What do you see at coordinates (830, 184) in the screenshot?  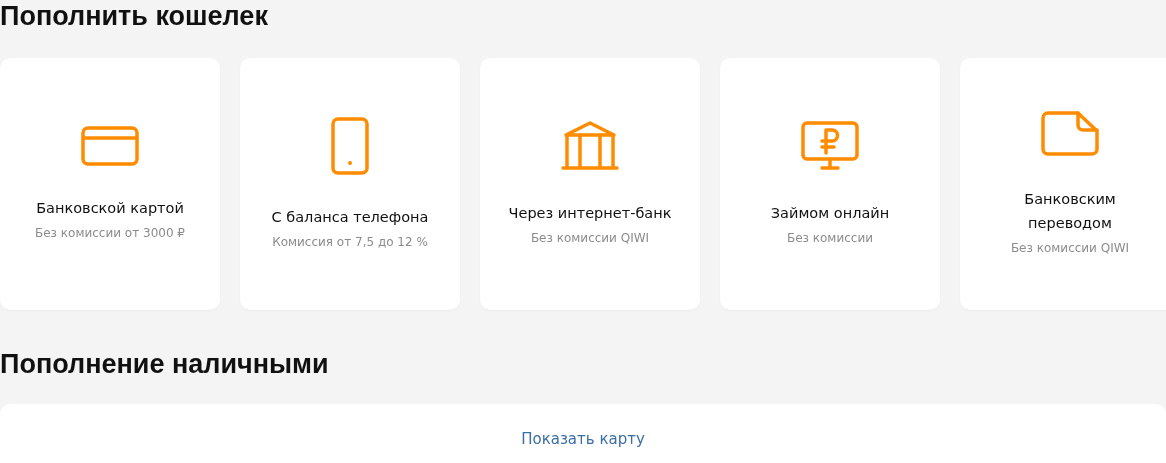 I see `payment-method-card: Займом онлайн Без комиссии` at bounding box center [830, 184].